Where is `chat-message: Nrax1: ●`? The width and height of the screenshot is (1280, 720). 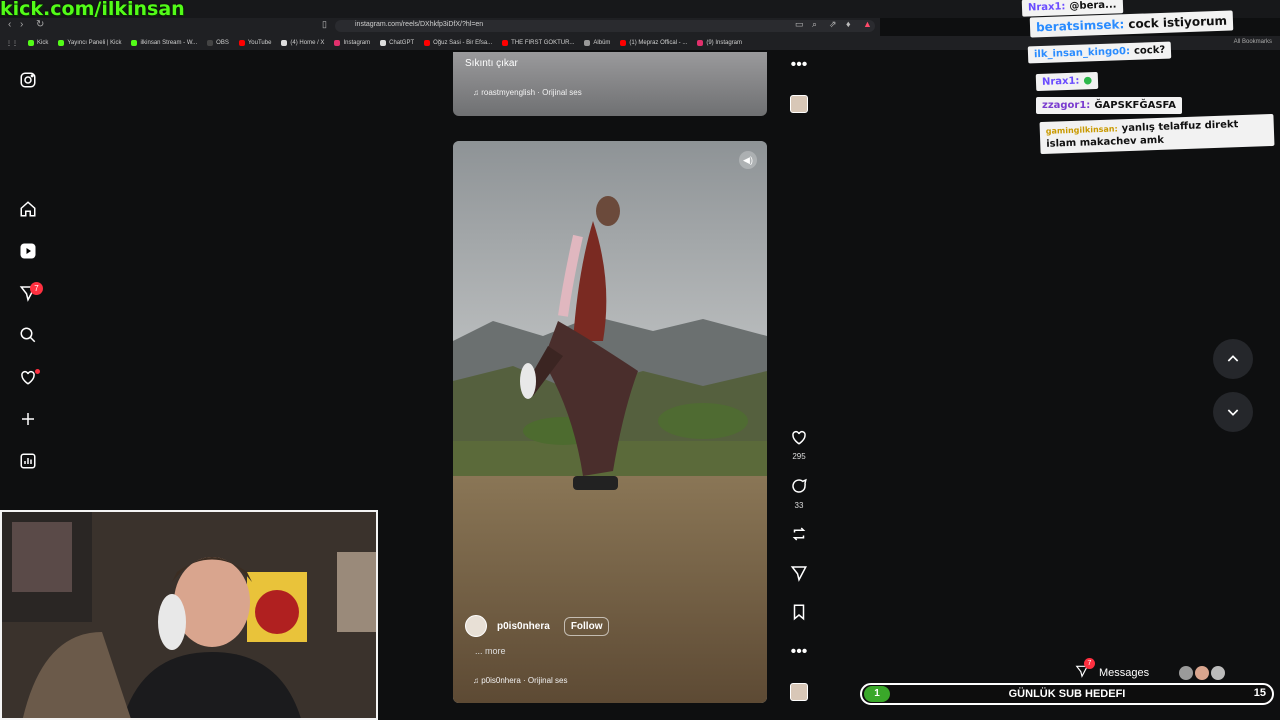 chat-message: Nrax1: ● is located at coordinates (1067, 81).